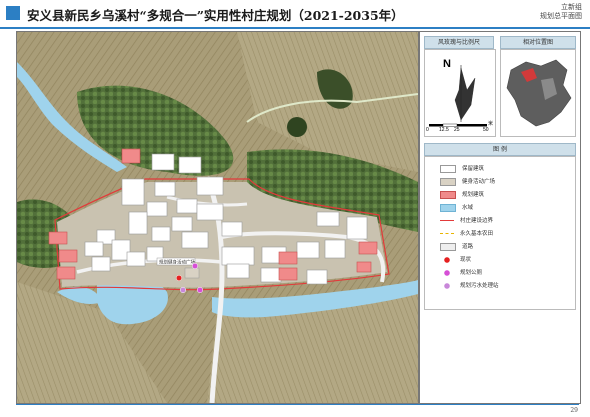 Image resolution: width=590 pixels, height=417 pixels. I want to click on subtitle-block: 立新组 规划总平面图, so click(561, 12).